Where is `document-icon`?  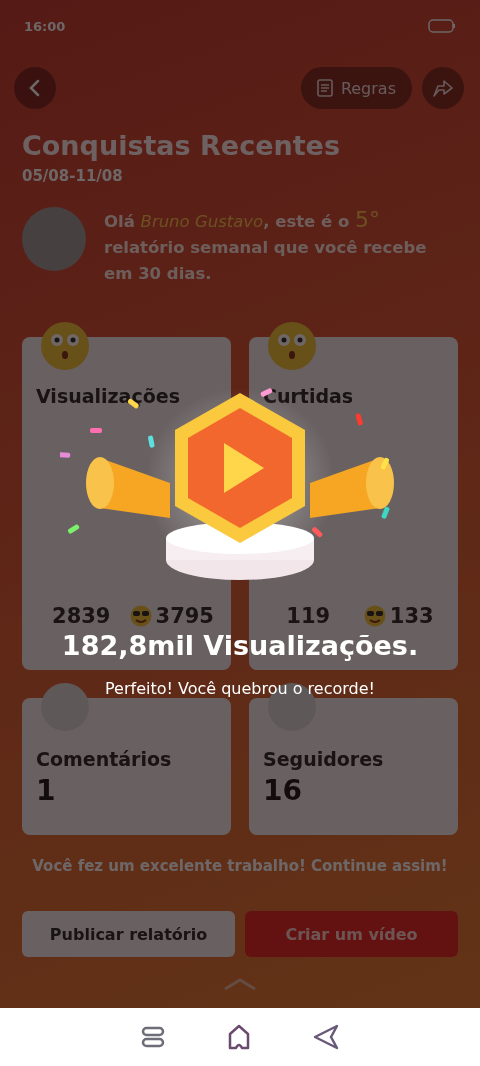
document-icon is located at coordinates (324, 88).